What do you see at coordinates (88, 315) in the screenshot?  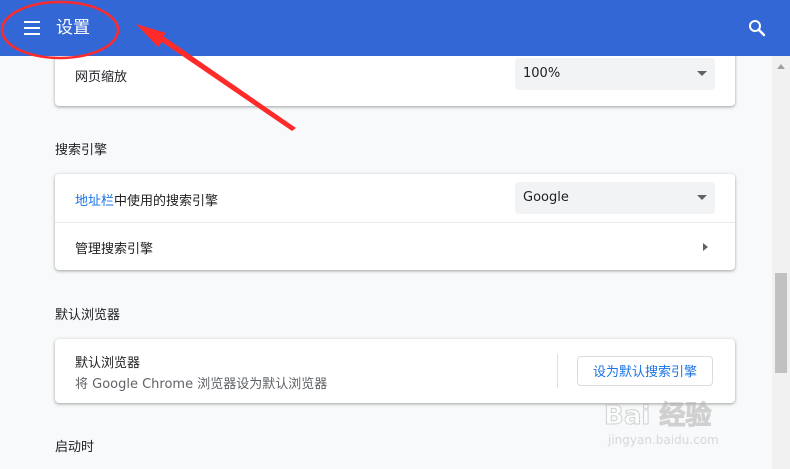 I see `default-browser-section-title: 默认浏览器` at bounding box center [88, 315].